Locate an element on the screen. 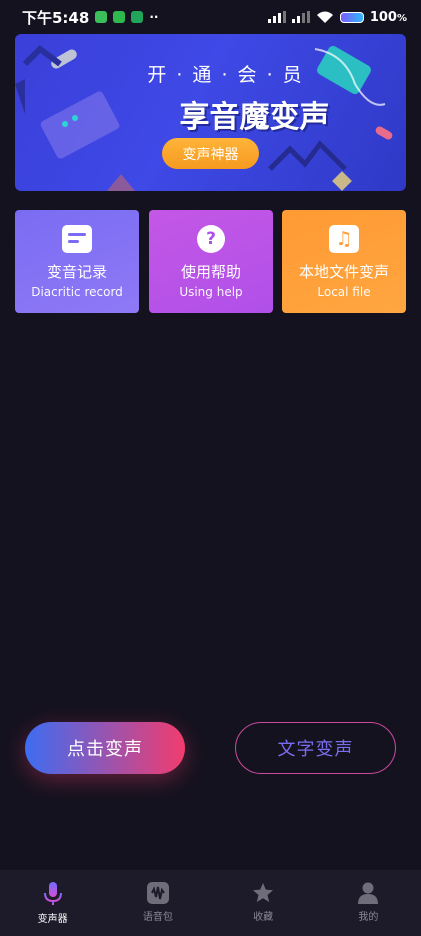 The height and width of the screenshot is (936, 421). card-title: 本地文件变声 is located at coordinates (343, 272).